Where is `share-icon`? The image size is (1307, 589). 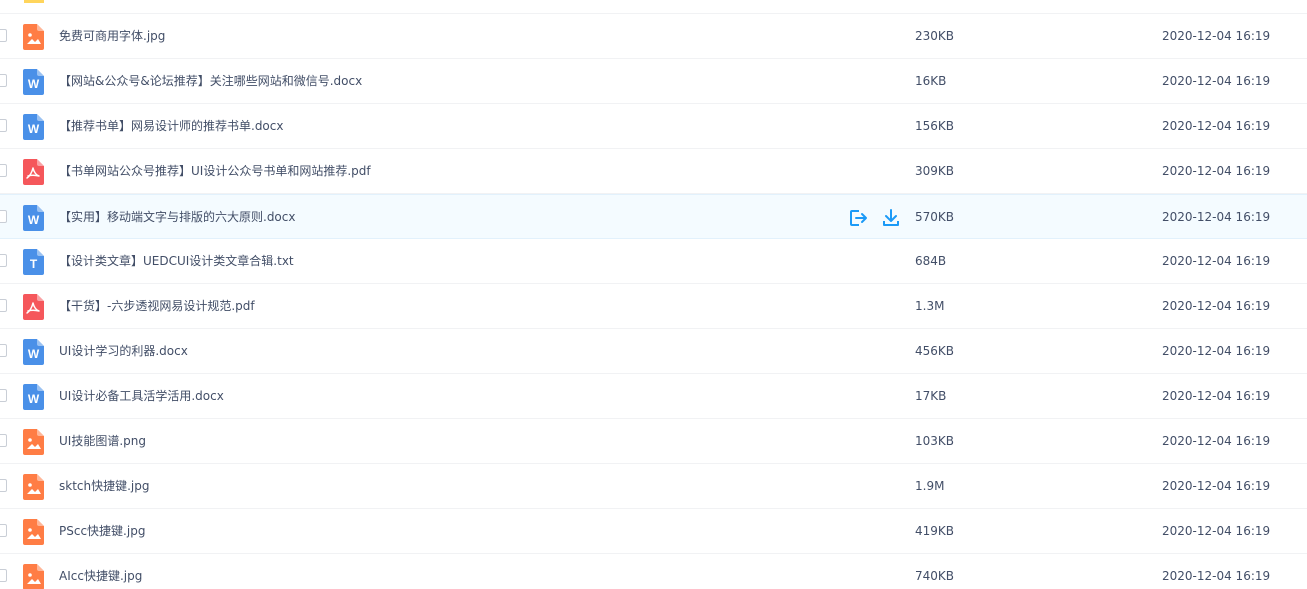 share-icon is located at coordinates (858, 218).